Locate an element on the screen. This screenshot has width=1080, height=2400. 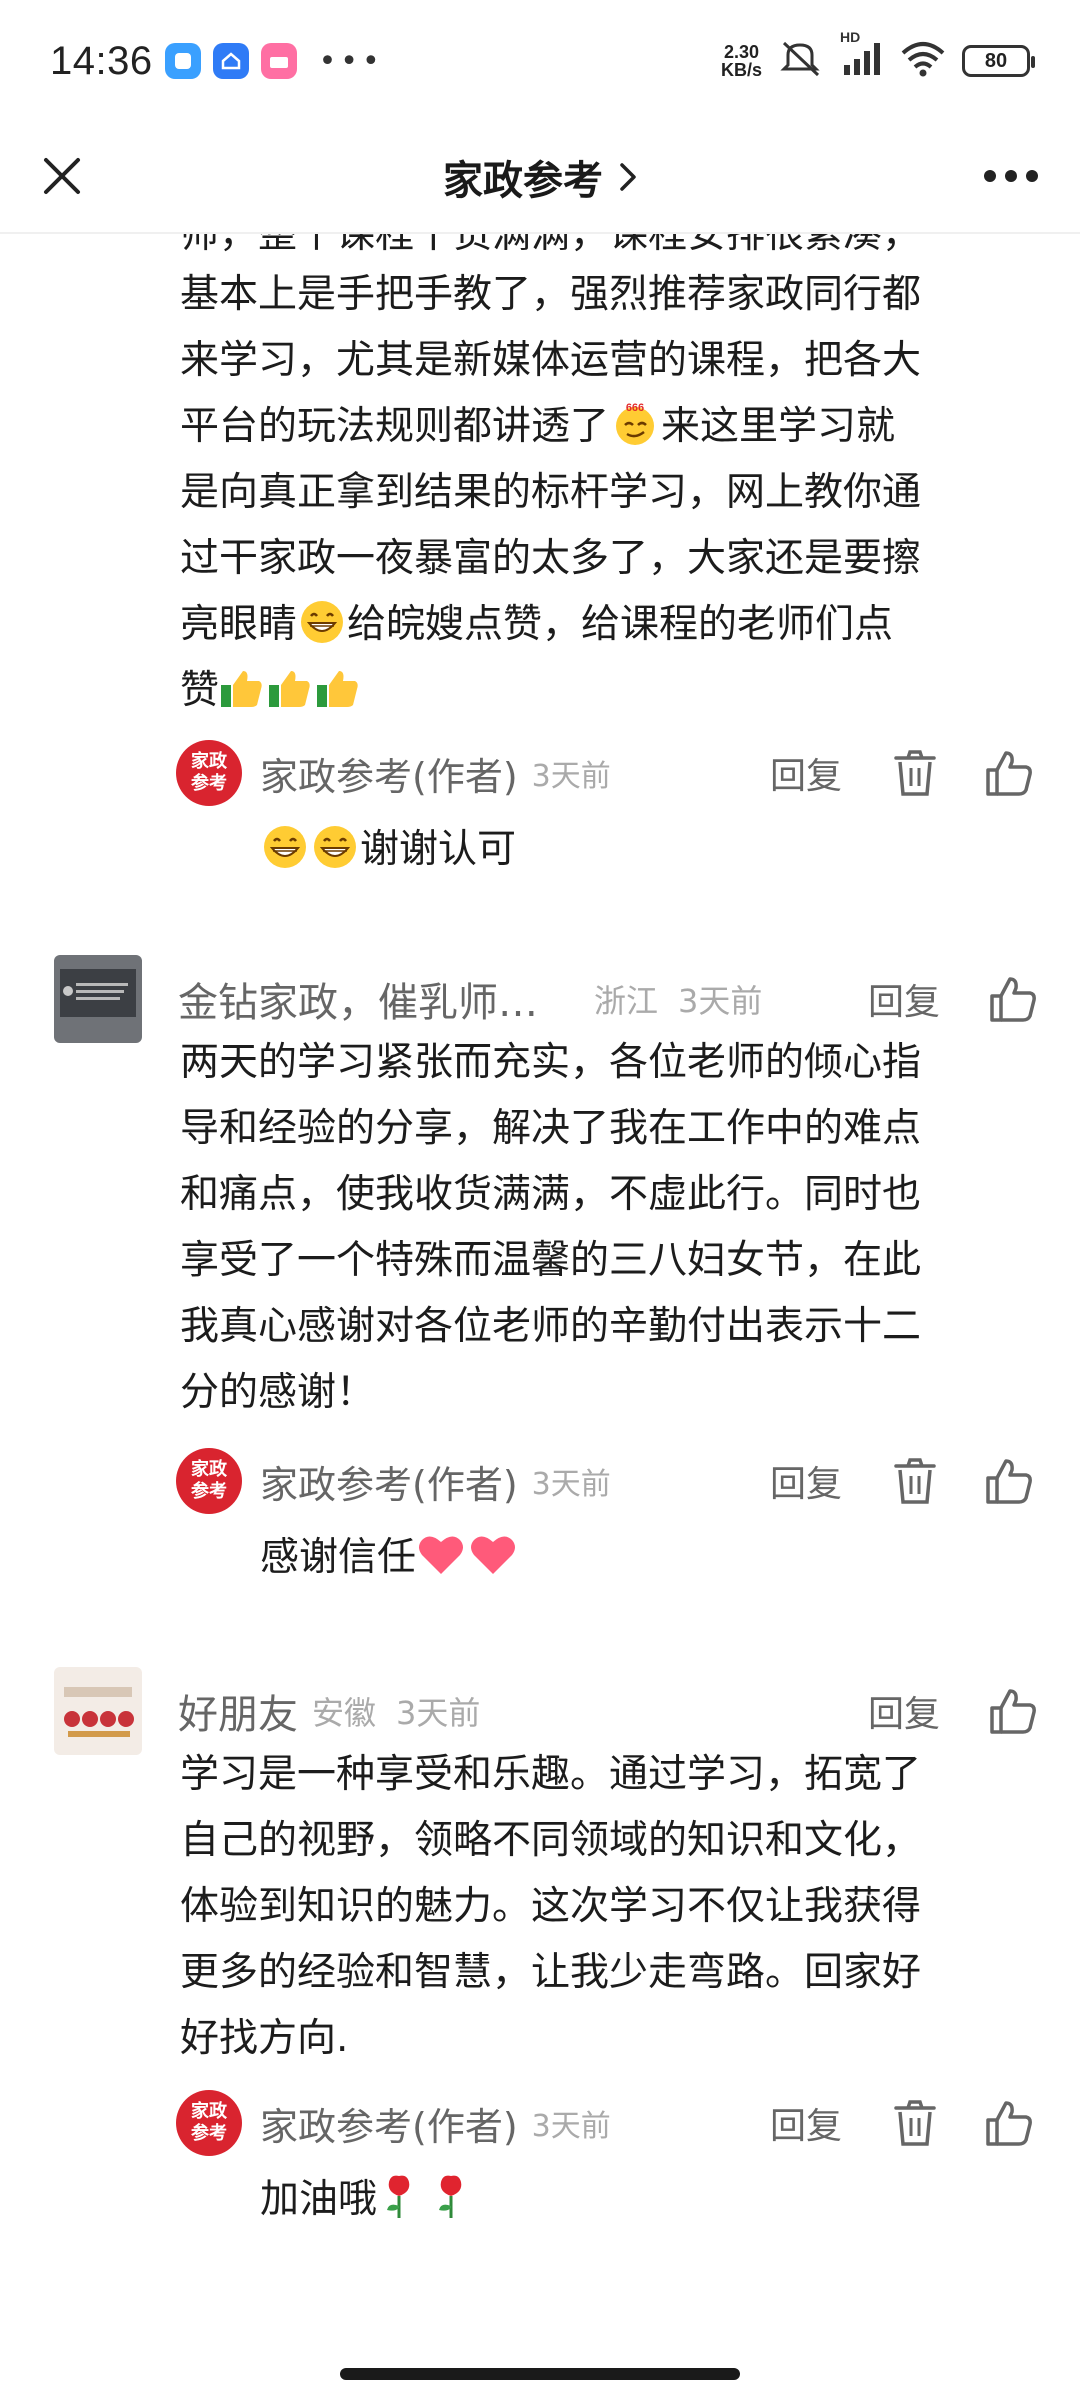
comment-location: 安徽 is located at coordinates (344, 1713).